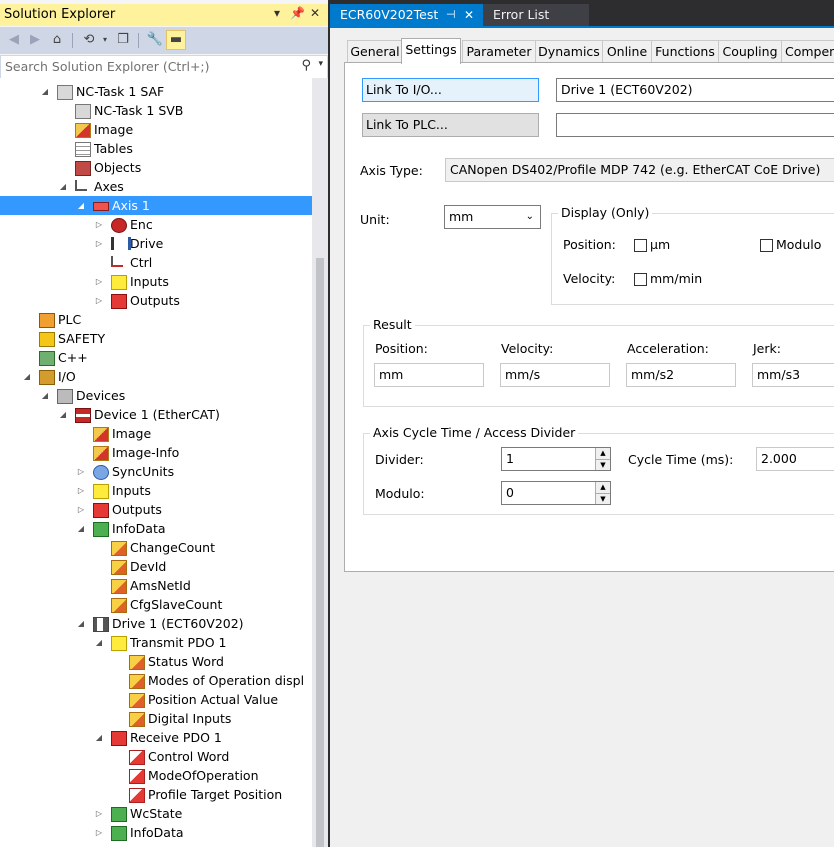 The image size is (834, 847). Describe the element at coordinates (156, 319) in the screenshot. I see `tree-item-plc: PLC` at that location.